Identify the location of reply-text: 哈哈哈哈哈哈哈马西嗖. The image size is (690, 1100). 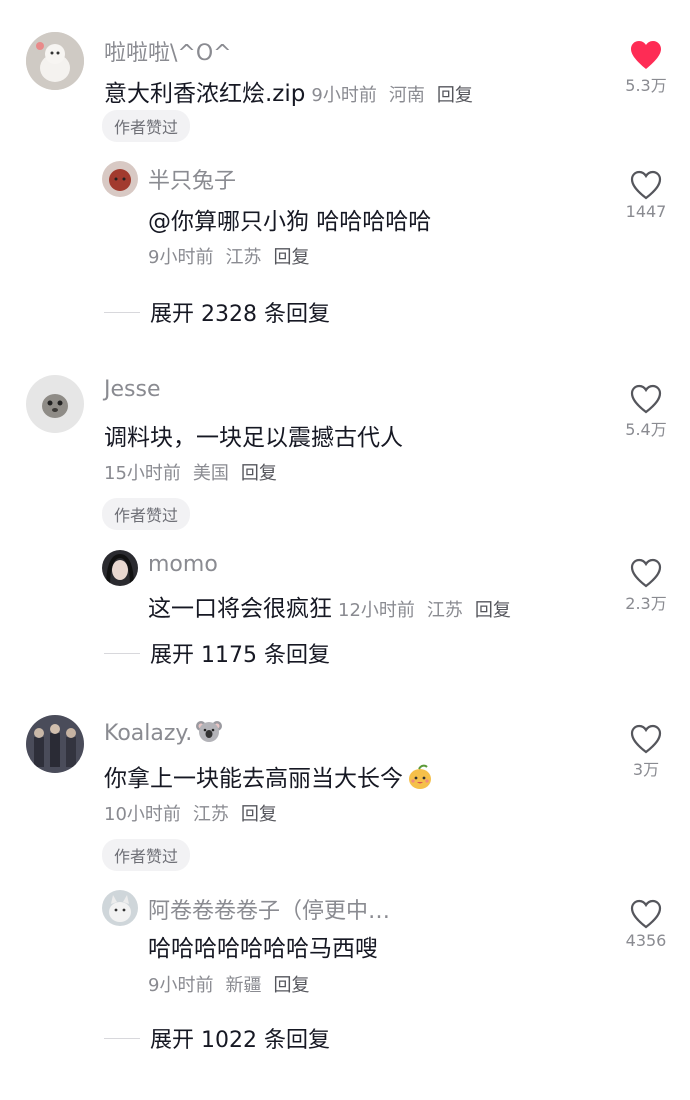
(263, 949).